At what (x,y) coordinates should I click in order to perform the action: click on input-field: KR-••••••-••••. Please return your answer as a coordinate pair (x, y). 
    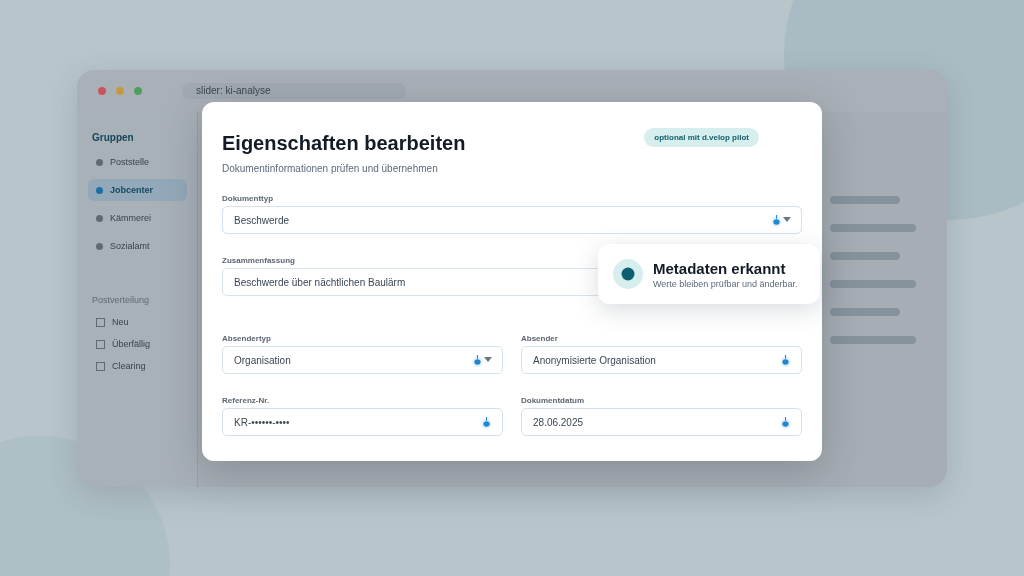
    Looking at the image, I should click on (362, 422).